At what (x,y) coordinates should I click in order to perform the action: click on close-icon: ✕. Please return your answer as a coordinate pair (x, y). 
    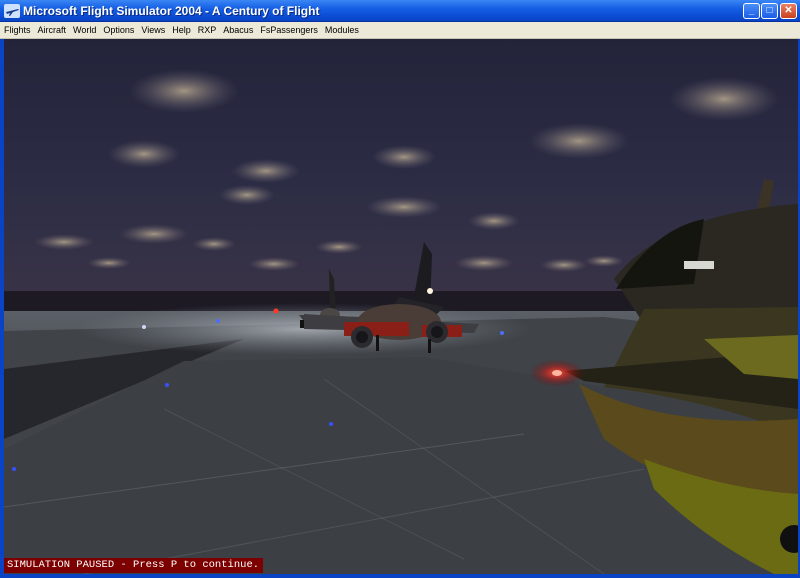
    Looking at the image, I should click on (788, 10).